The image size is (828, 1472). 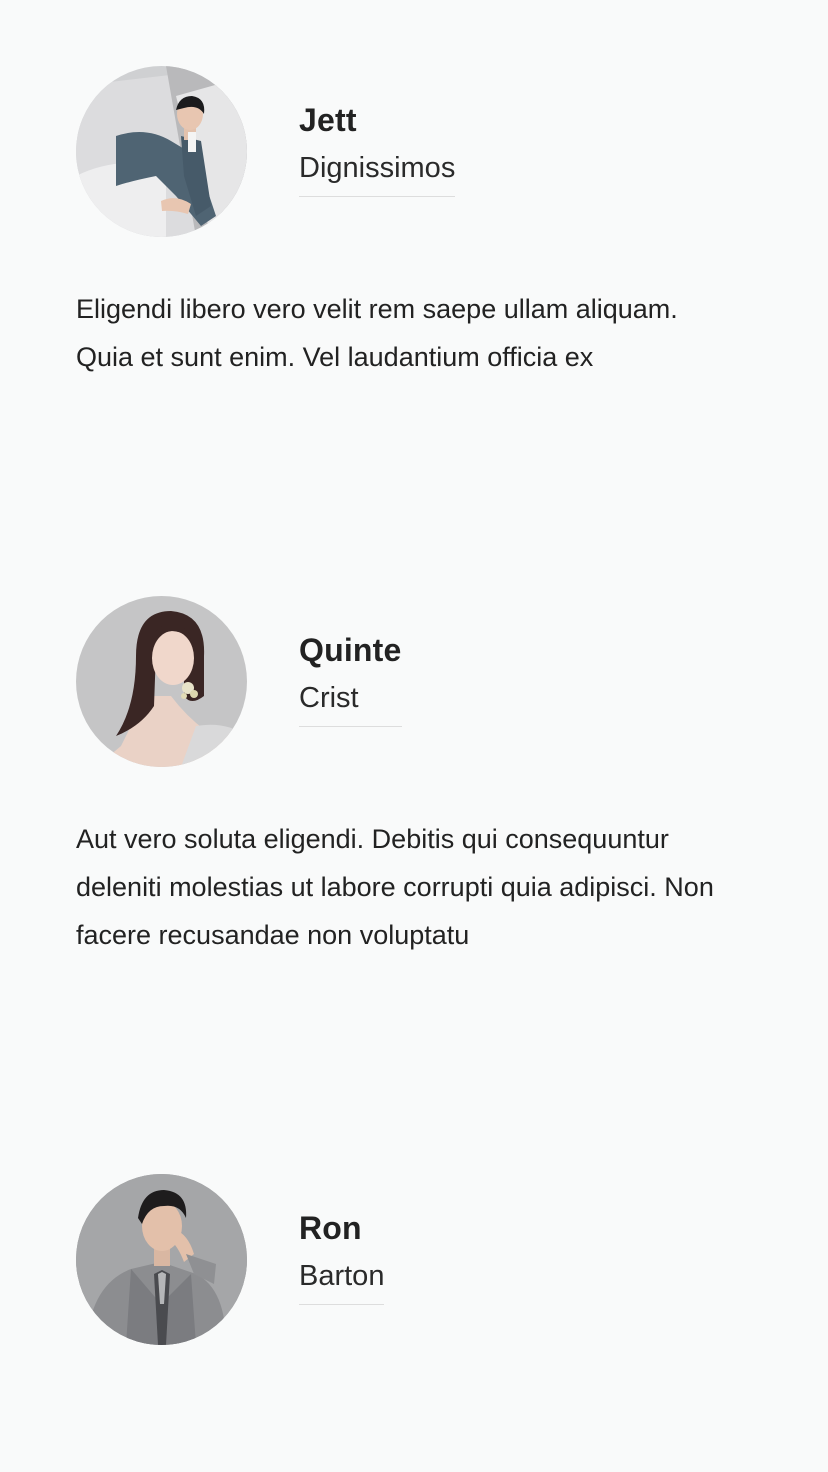 I want to click on author-meta: Quinte Crist, so click(x=350, y=678).